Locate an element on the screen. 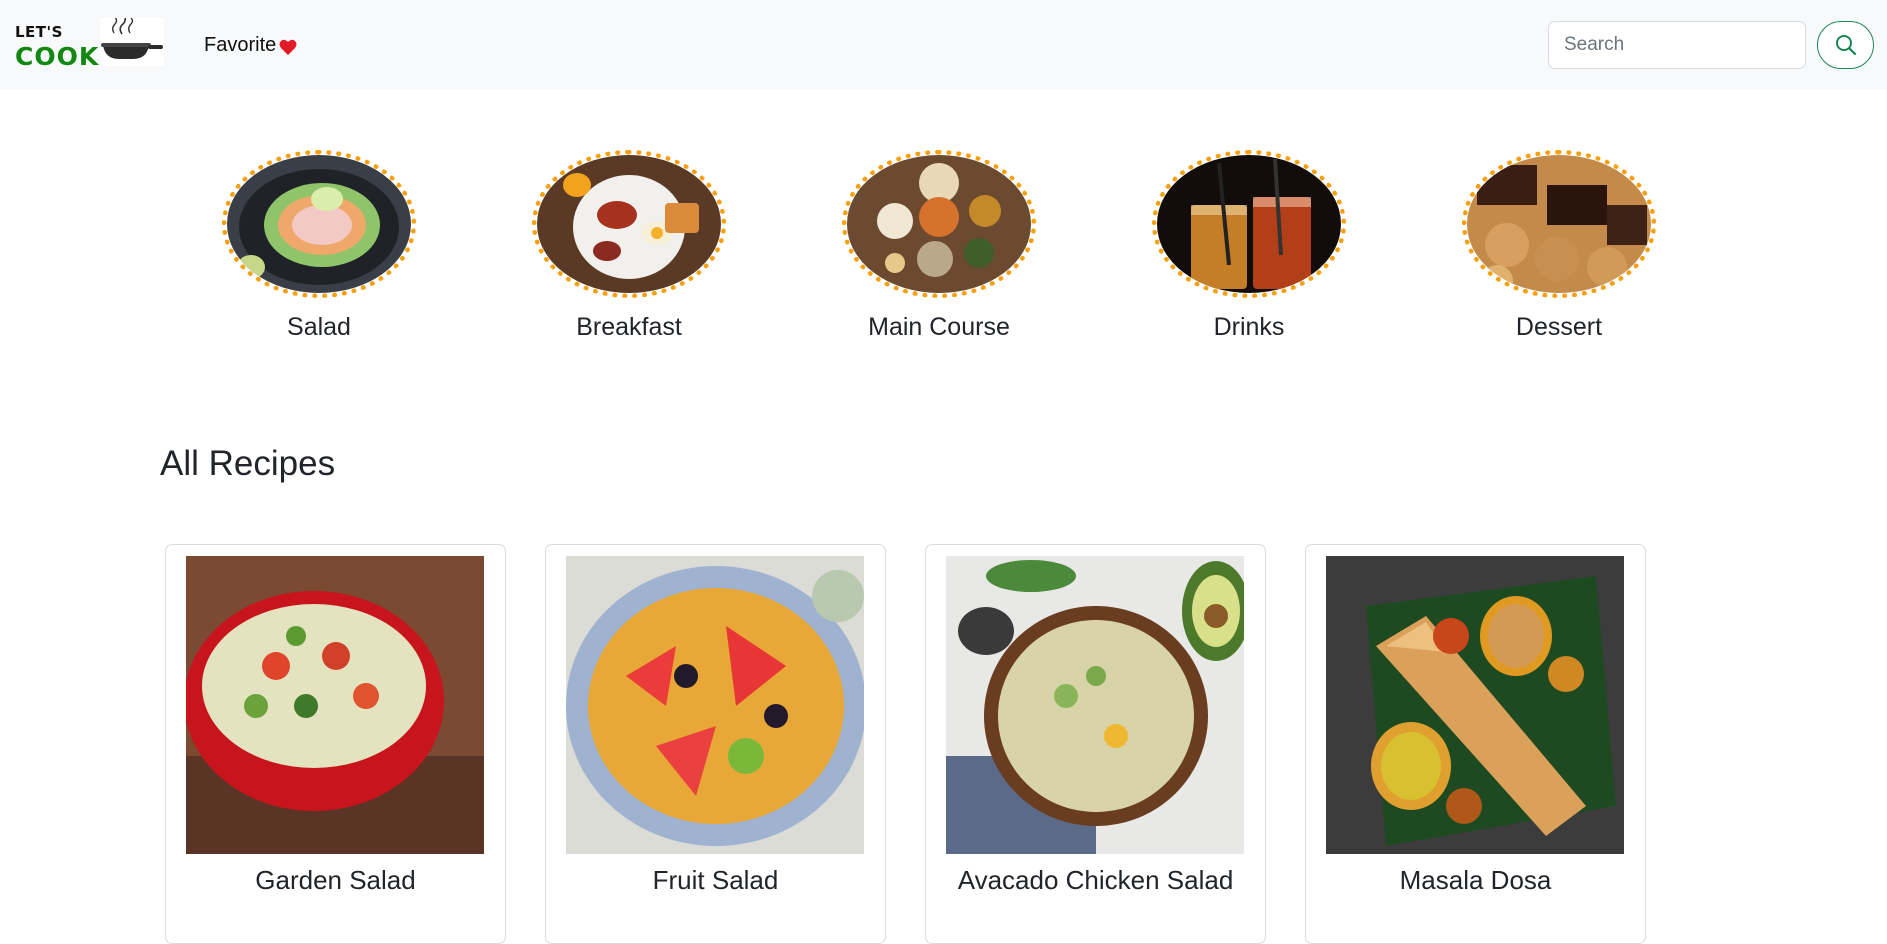  recipe-card-fruit-salad: Fruit Salad is located at coordinates (715, 744).